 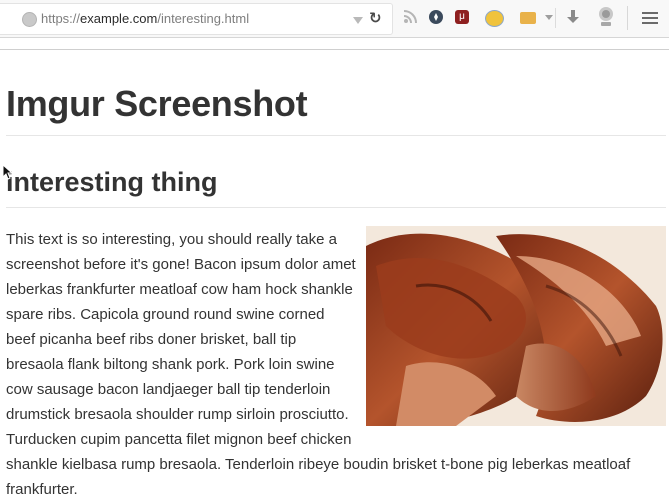 What do you see at coordinates (112, 182) in the screenshot?
I see `section-heading: interesting thing` at bounding box center [112, 182].